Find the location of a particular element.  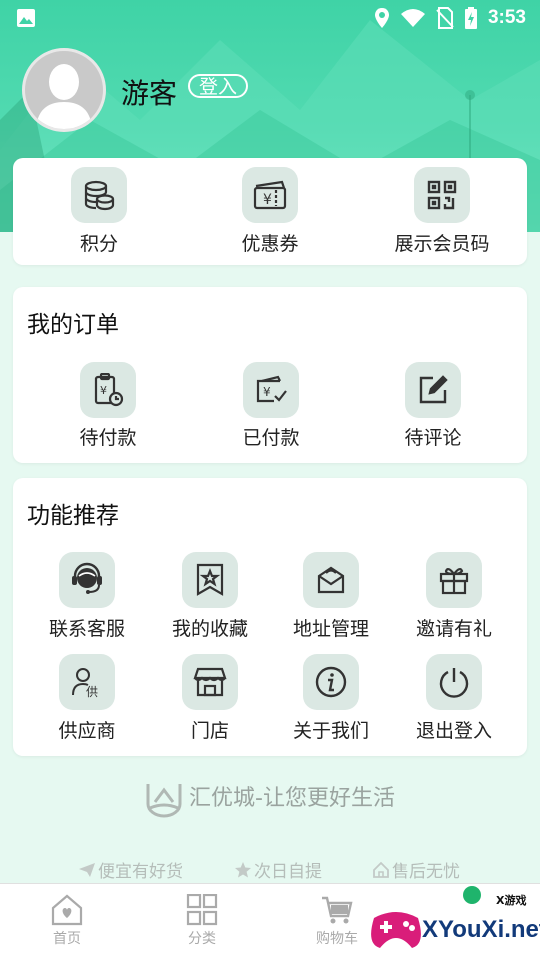

coins-icon is located at coordinates (99, 195).